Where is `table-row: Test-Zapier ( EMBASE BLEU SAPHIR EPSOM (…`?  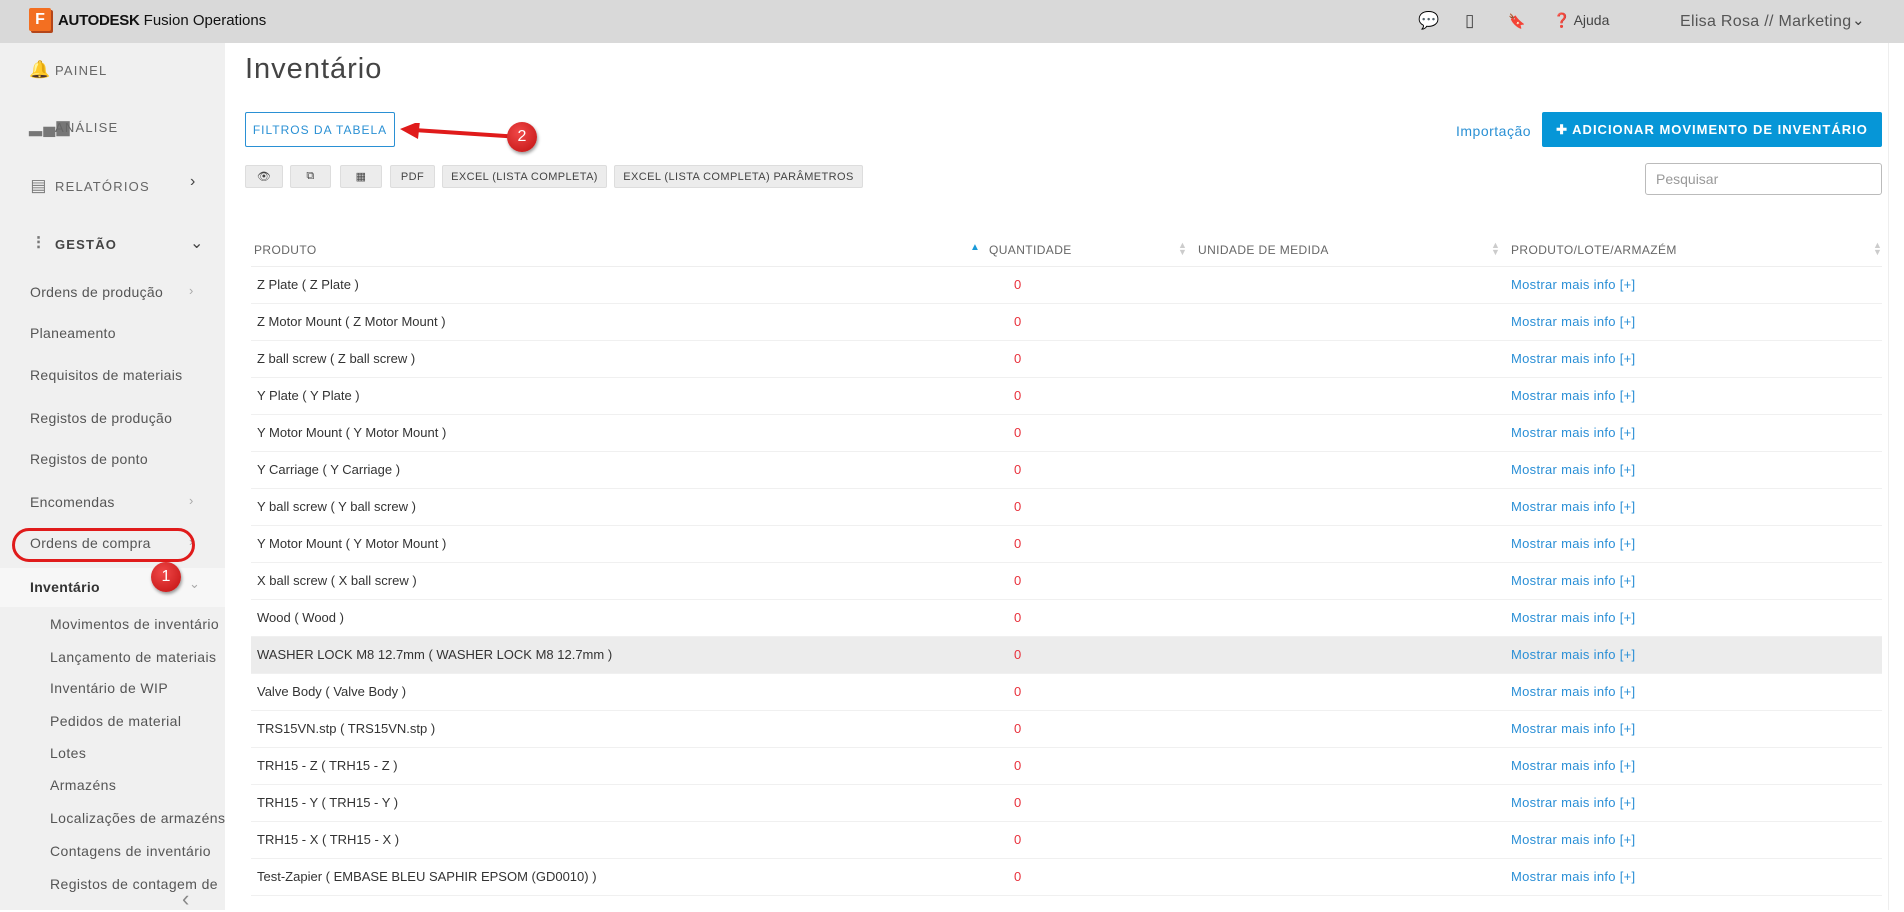 table-row: Test-Zapier ( EMBASE BLEU SAPHIR EPSOM (… is located at coordinates (1066, 877).